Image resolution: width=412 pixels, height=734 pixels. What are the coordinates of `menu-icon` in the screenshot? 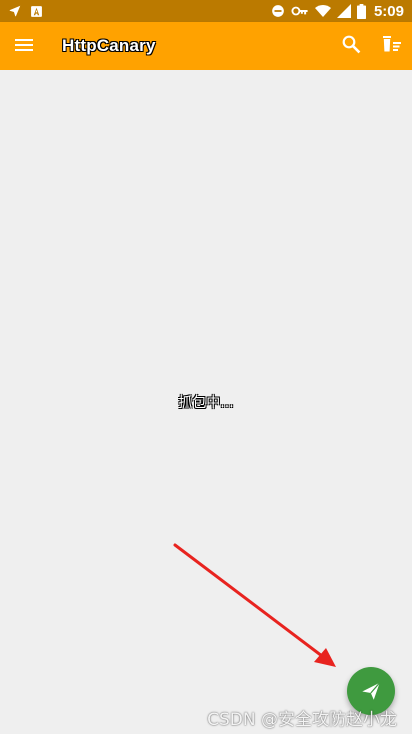 It's located at (24, 45).